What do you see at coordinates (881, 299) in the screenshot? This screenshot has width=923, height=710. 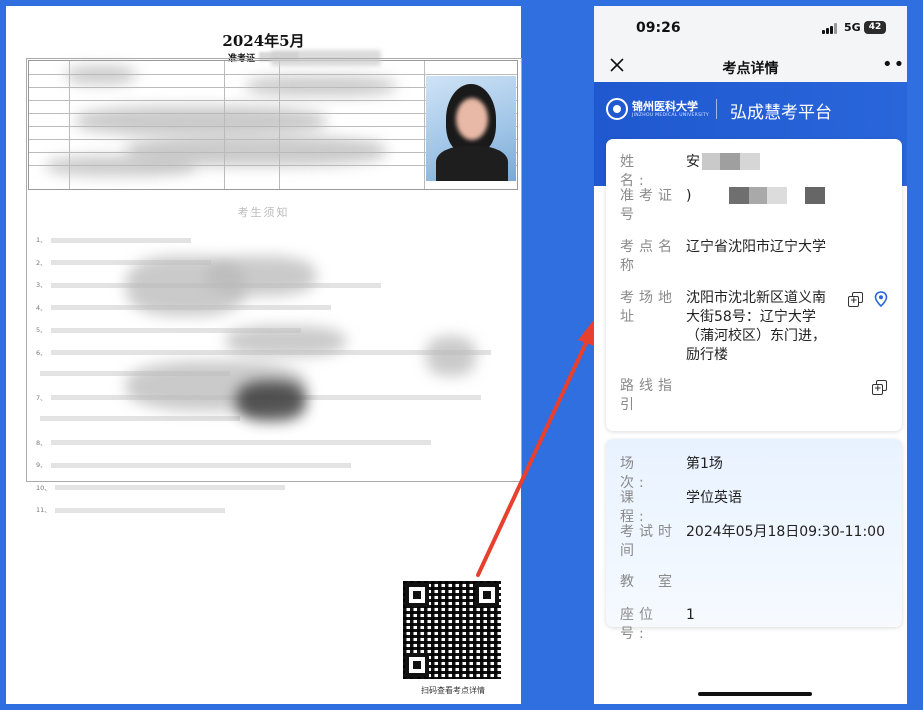 I see `location-pin-icon` at bounding box center [881, 299].